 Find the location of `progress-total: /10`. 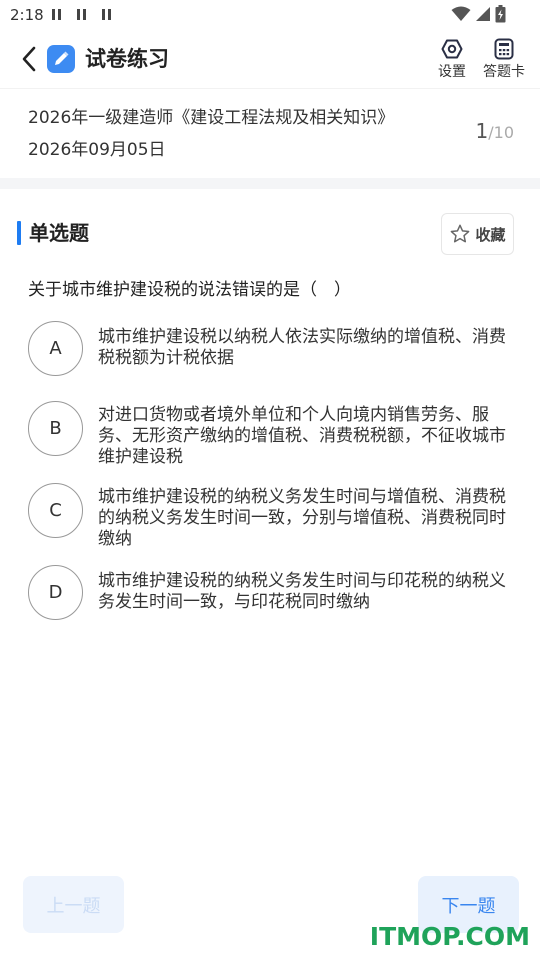

progress-total: /10 is located at coordinates (501, 132).